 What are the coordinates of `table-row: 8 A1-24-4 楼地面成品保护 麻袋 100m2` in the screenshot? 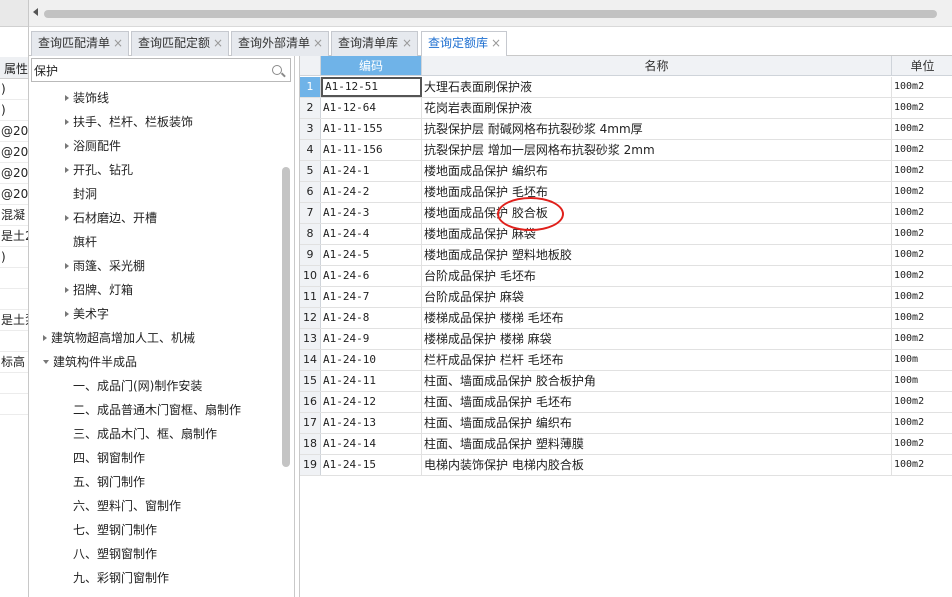 It's located at (626, 234).